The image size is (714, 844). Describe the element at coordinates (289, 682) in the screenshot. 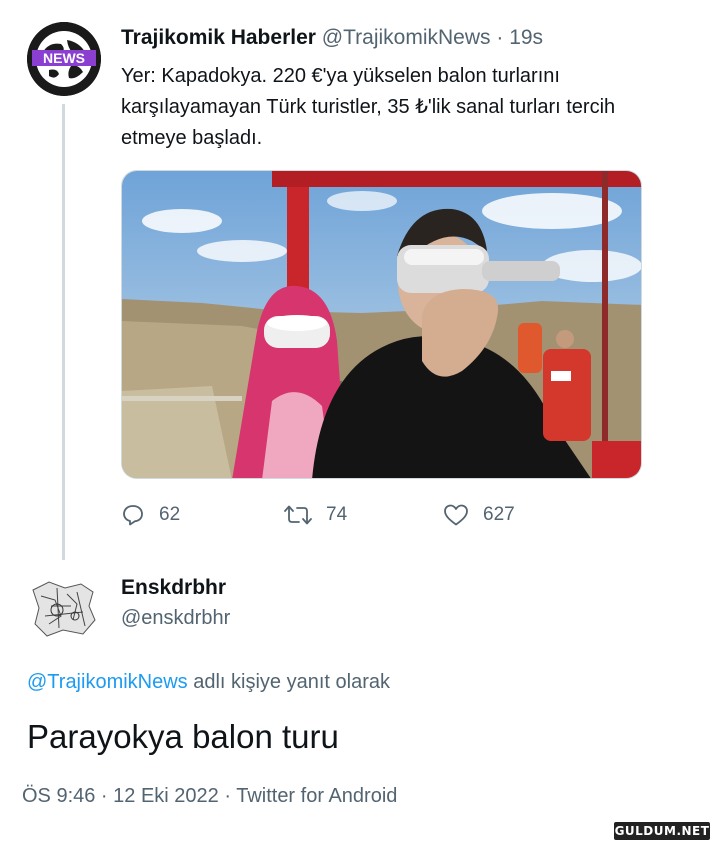

I see `replying-suffix: adlı kişiye yanıt olarak` at that location.